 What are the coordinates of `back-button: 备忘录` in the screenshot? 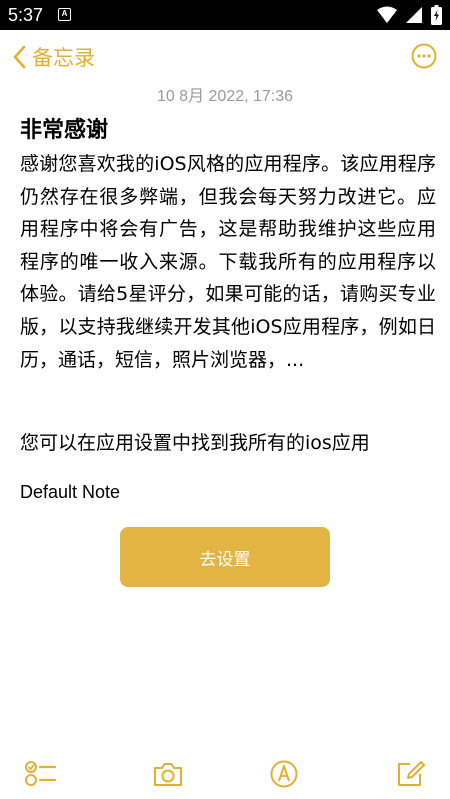 It's located at (53, 57).